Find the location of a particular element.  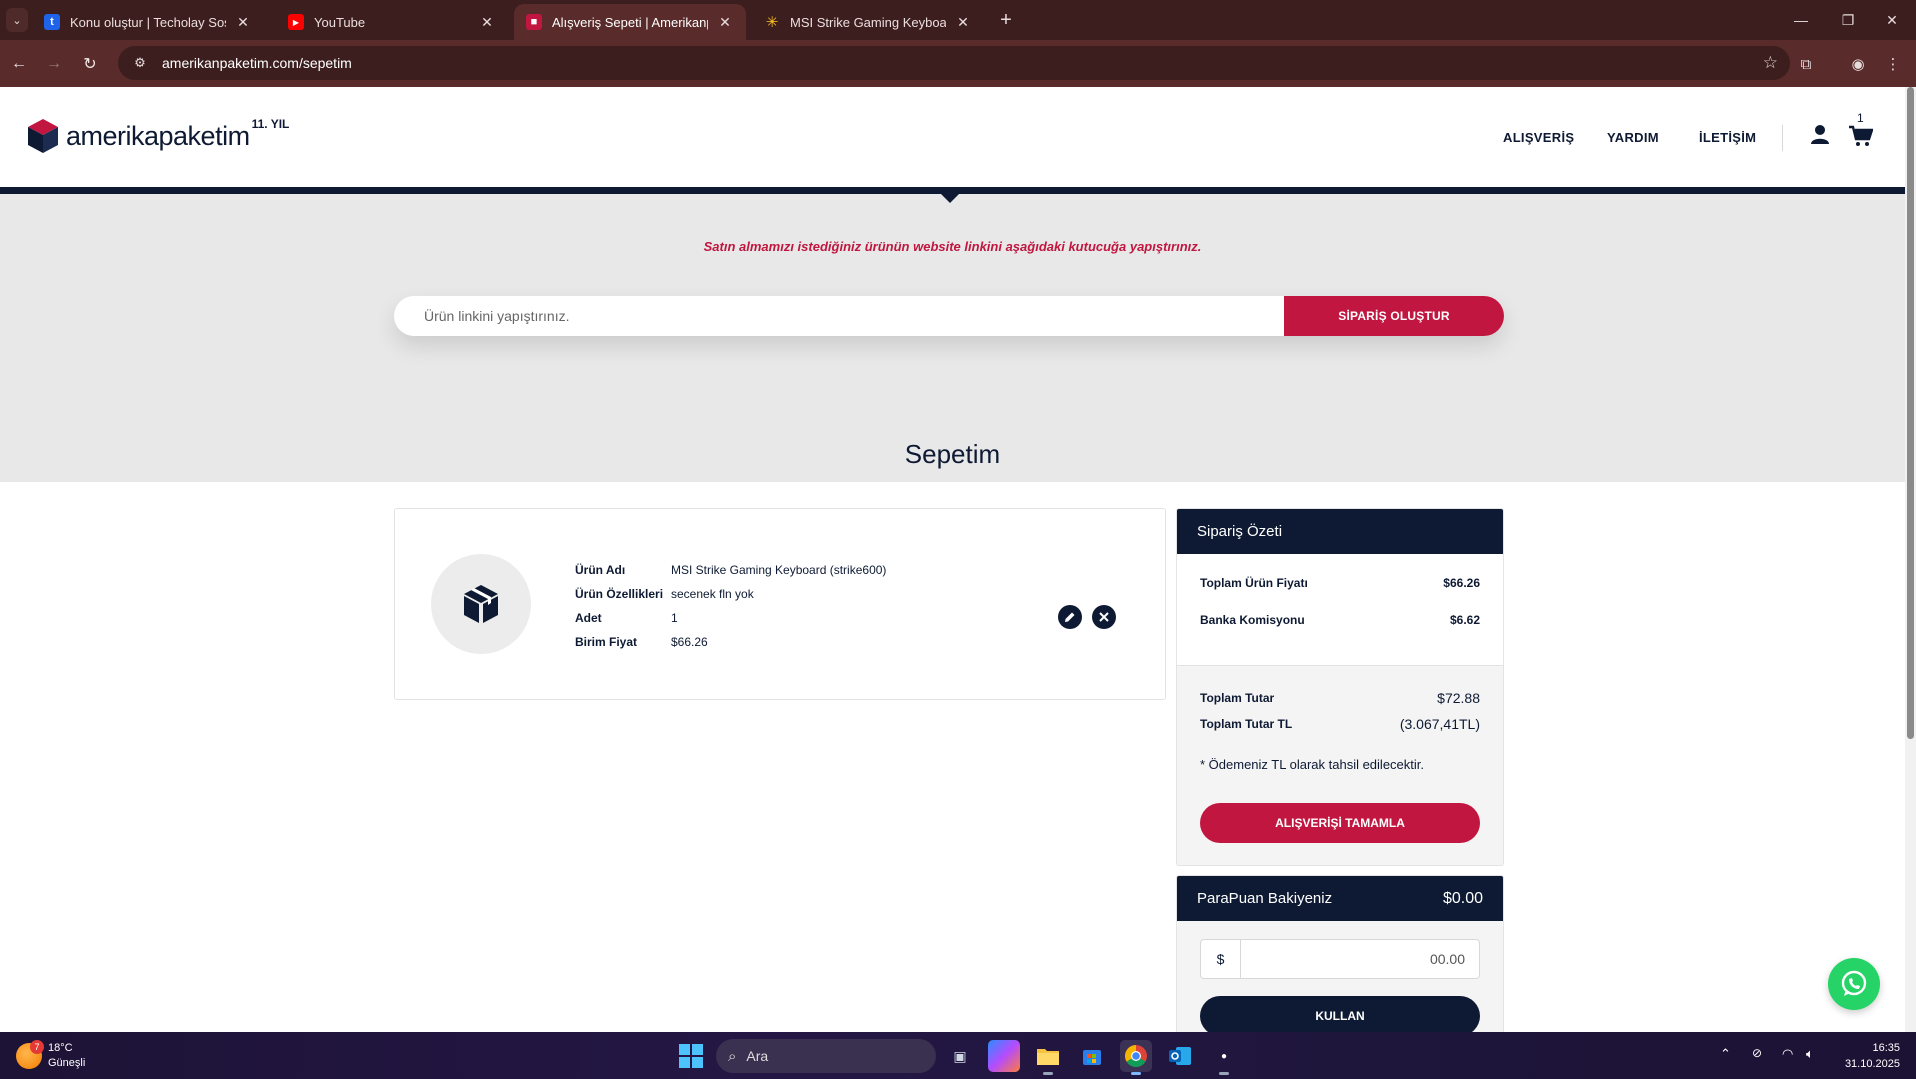

field-label: Adet is located at coordinates (588, 618).